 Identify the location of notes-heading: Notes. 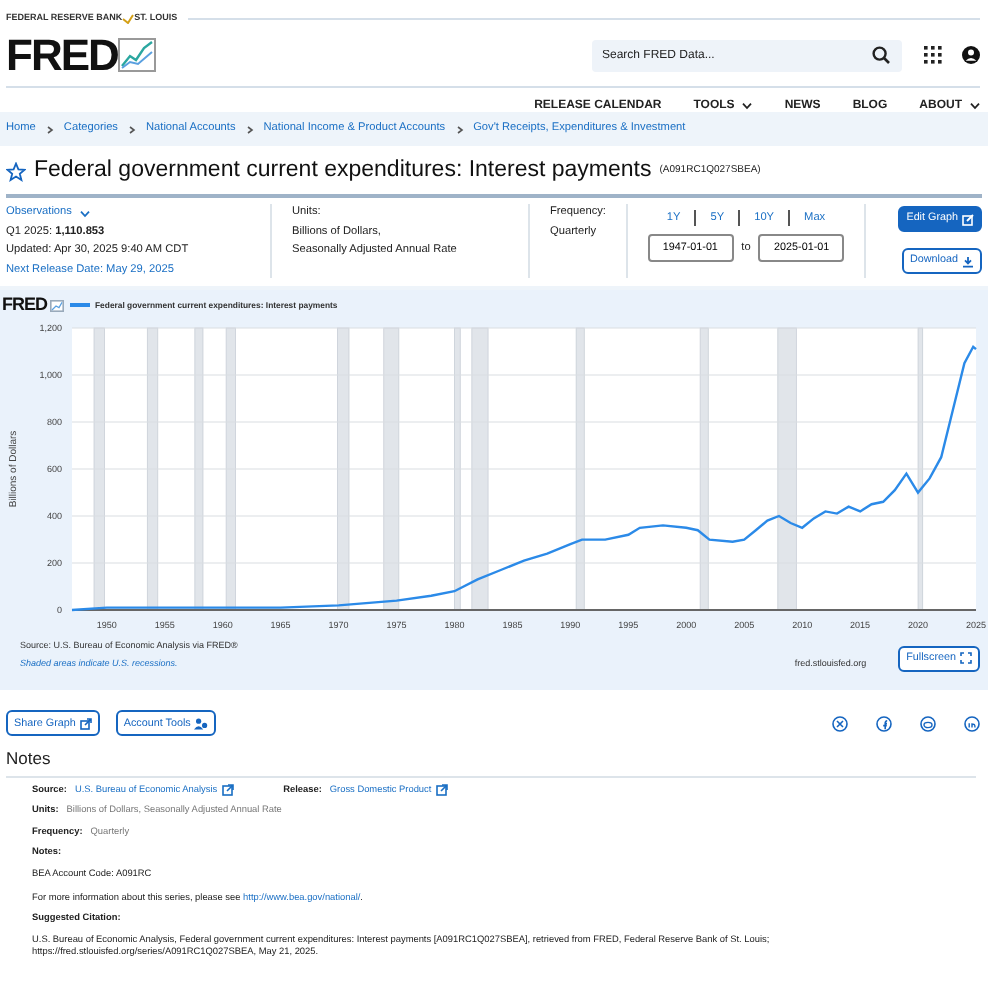
(28, 759).